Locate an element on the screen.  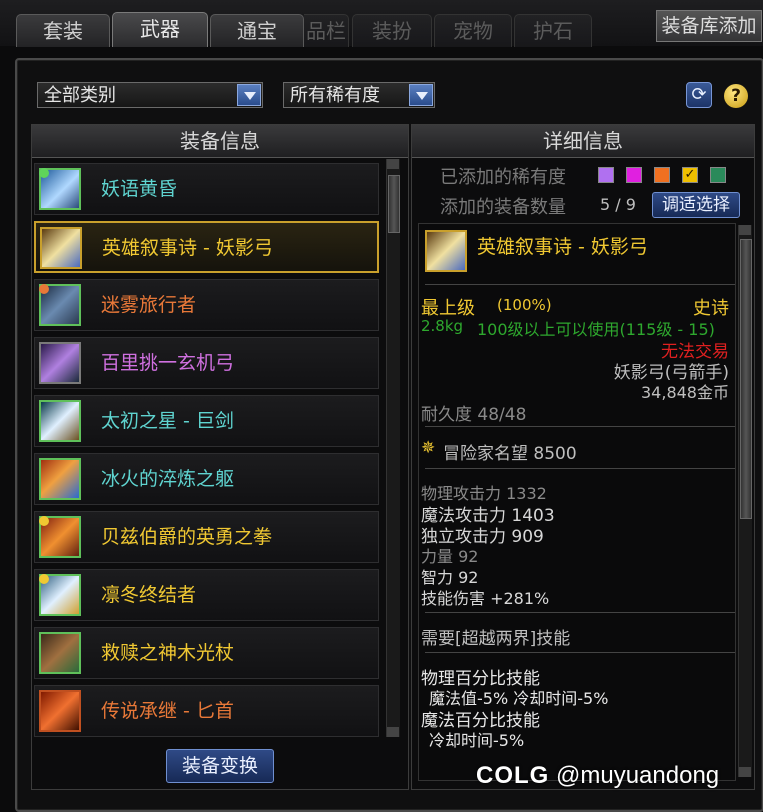
tooltip-weight: 2.8kg is located at coordinates (442, 326).